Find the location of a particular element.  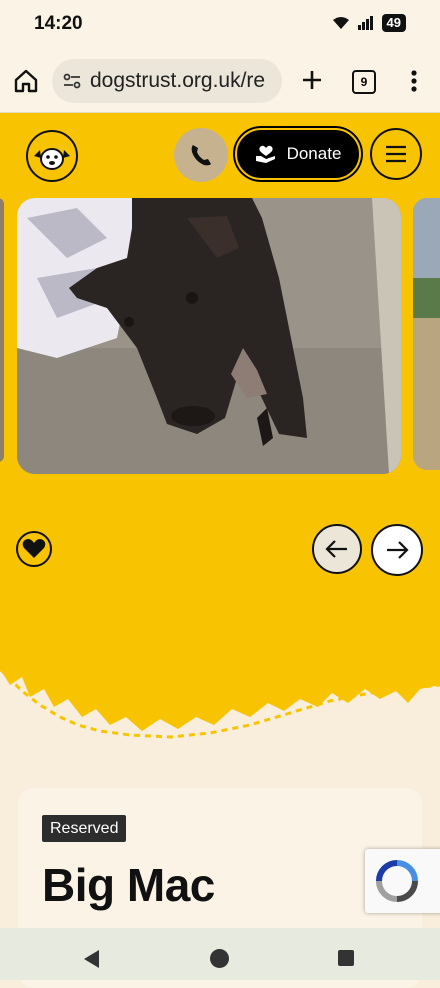

dogs-trust-logo is located at coordinates (52, 156).